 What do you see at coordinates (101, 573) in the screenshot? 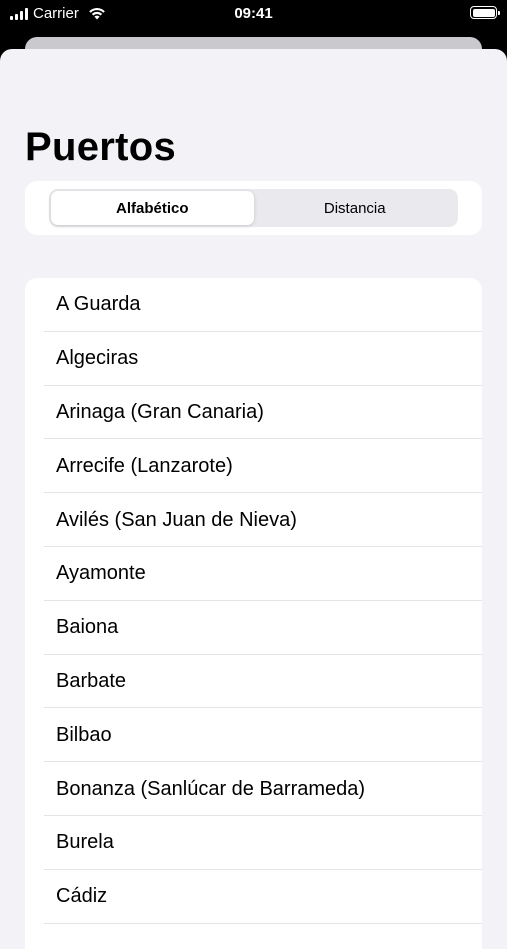
I see `port-name: Ayamonte` at bounding box center [101, 573].